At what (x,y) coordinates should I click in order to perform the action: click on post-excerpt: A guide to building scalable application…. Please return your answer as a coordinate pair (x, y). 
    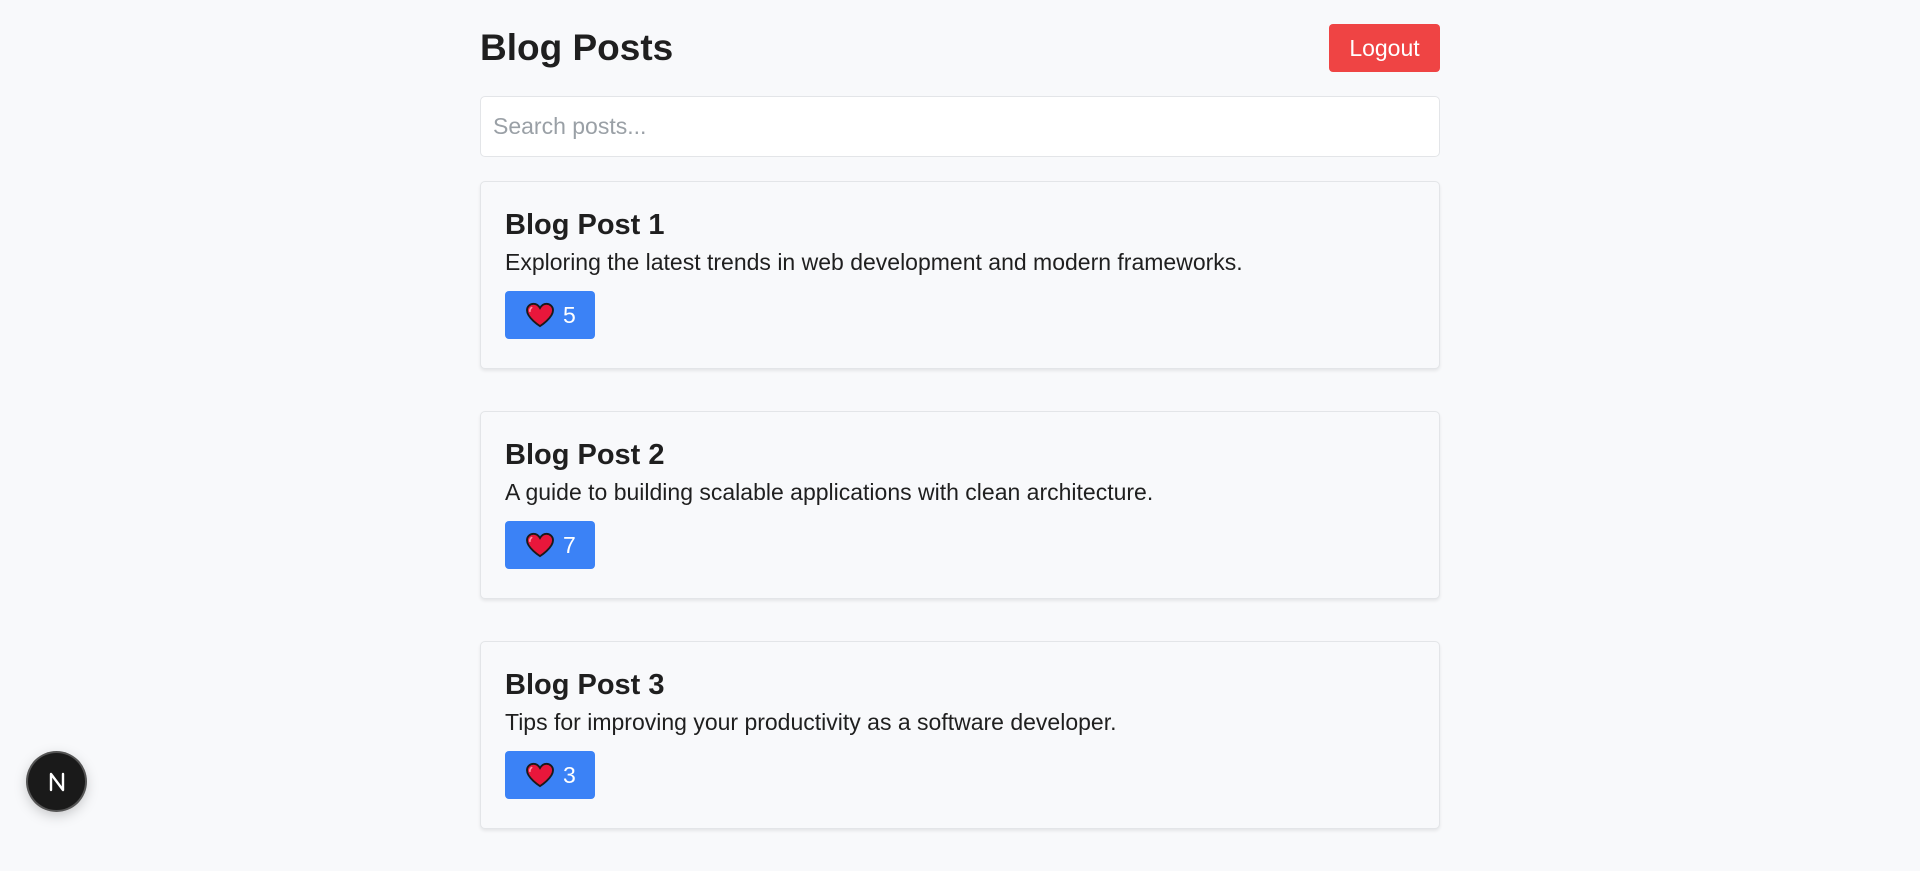
    Looking at the image, I should click on (829, 492).